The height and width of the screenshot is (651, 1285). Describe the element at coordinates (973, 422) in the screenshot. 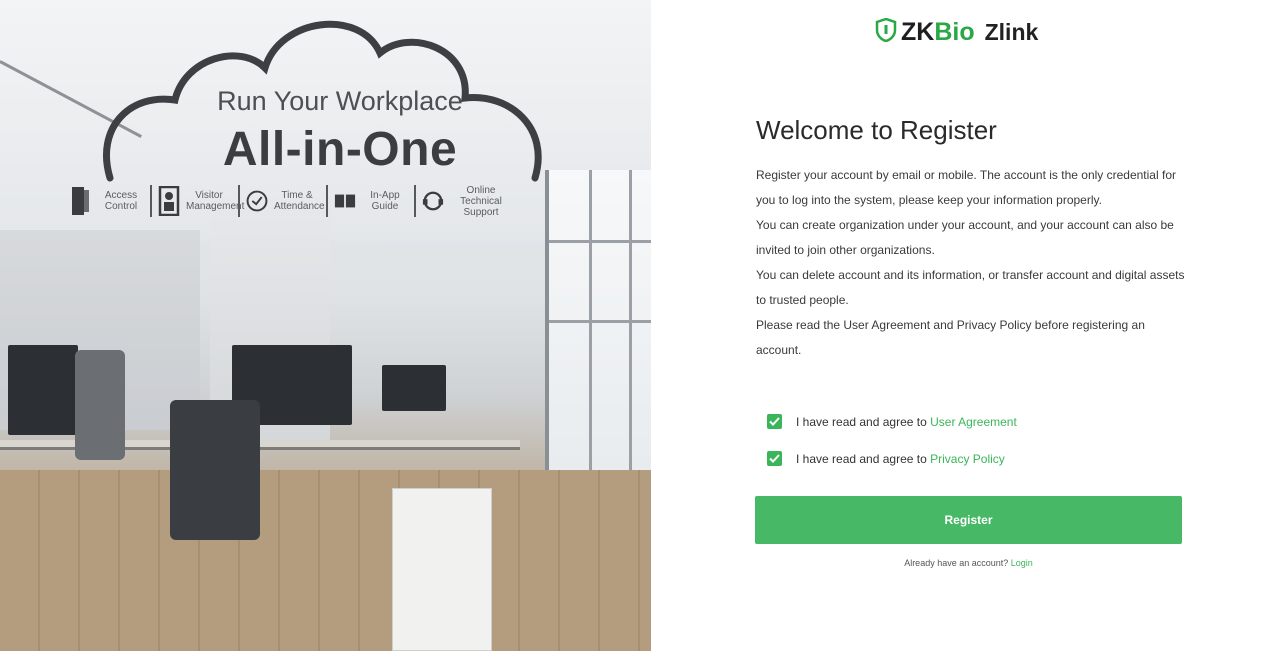

I see `user-agreement-link: User Agreement` at that location.